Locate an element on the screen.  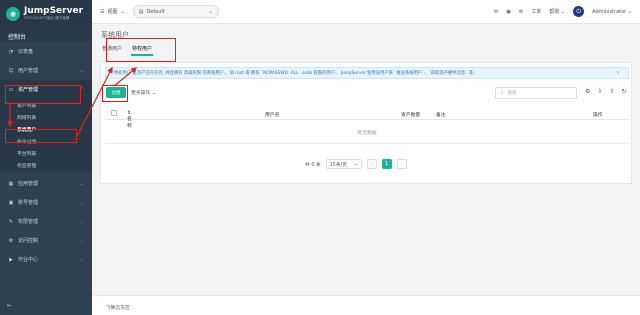
help-menu: 帮助 ⌄ is located at coordinates (557, 11).